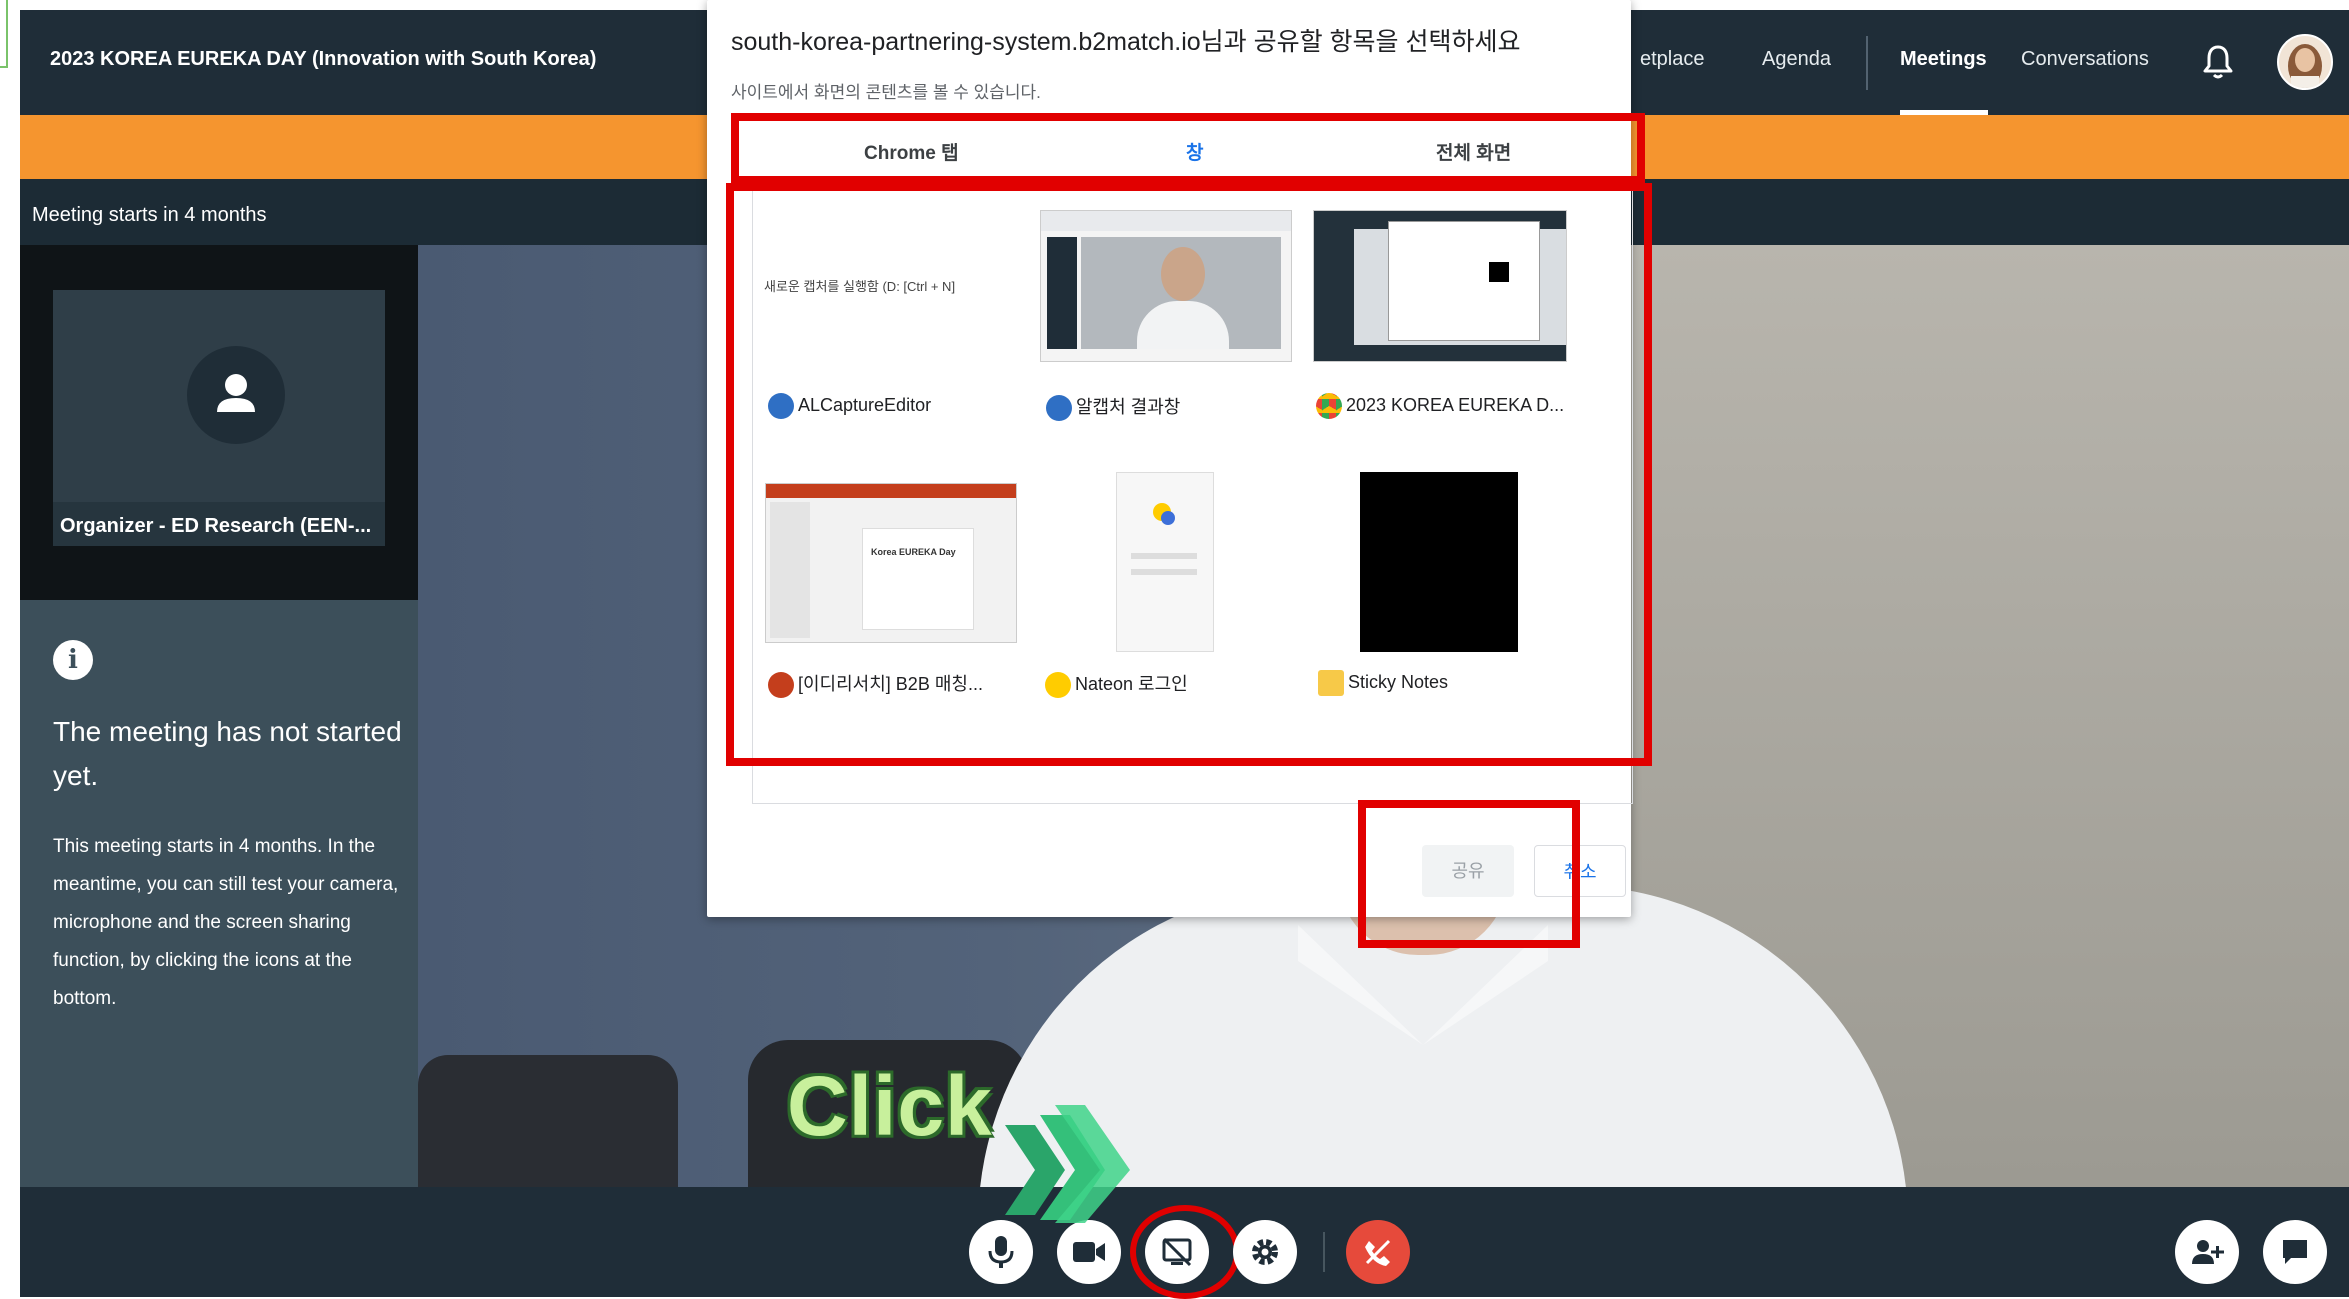 The image size is (2349, 1299). I want to click on nav-marketplace: etplace, so click(1672, 59).